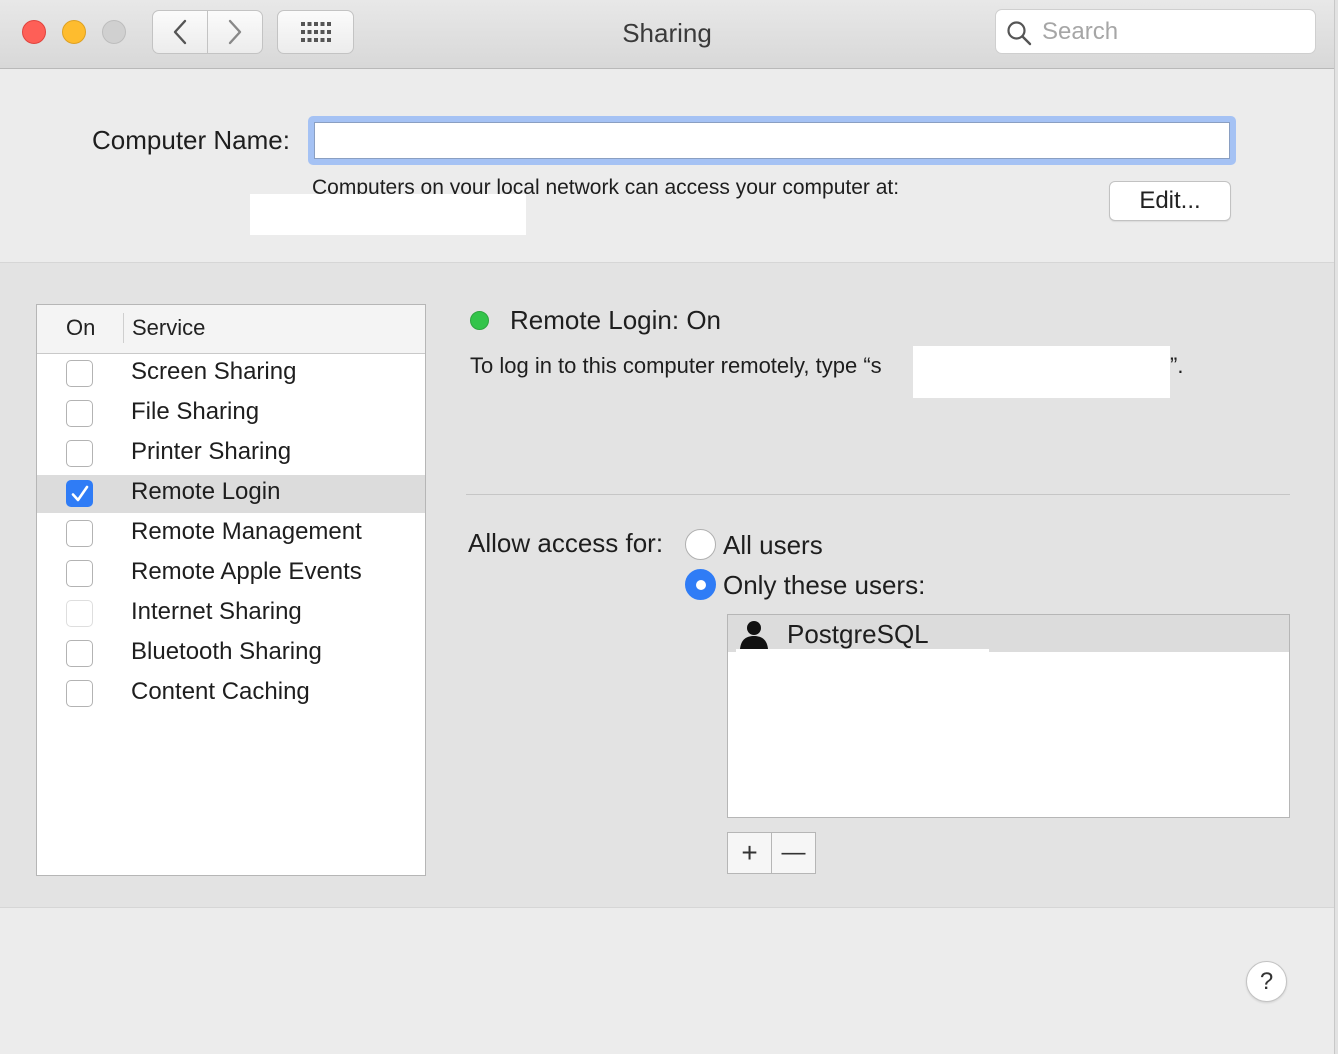 This screenshot has height=1054, width=1338. What do you see at coordinates (700, 584) in the screenshot?
I see `only-these-users-radio` at bounding box center [700, 584].